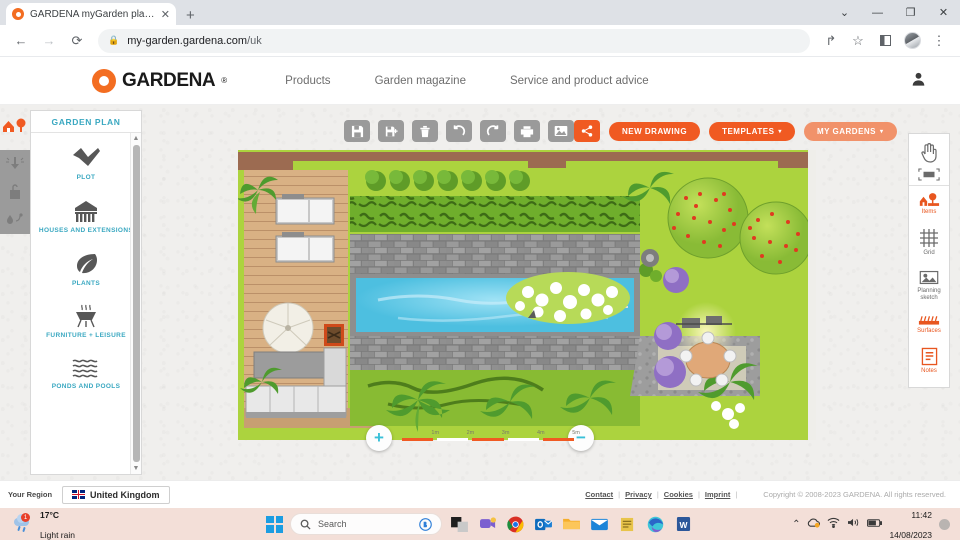  What do you see at coordinates (943, 12) in the screenshot?
I see `close-window-icon: ✕` at bounding box center [943, 12].